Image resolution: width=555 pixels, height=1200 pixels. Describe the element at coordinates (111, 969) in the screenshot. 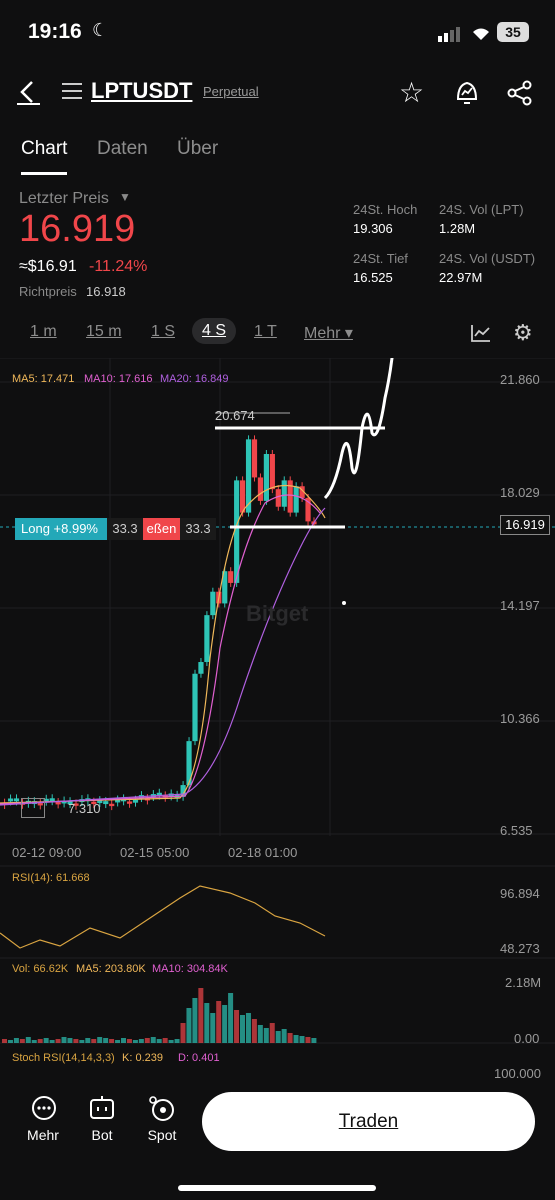

I see `vol-ma5-label: MA5: 203.80K` at that location.